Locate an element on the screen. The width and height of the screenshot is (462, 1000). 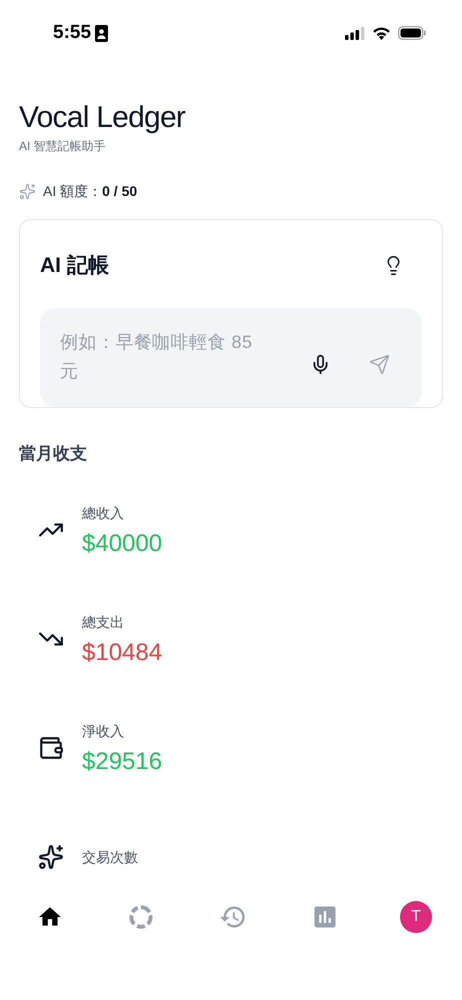
ai-input: 例如：早餐咖啡輕食 85 元 is located at coordinates (160, 357).